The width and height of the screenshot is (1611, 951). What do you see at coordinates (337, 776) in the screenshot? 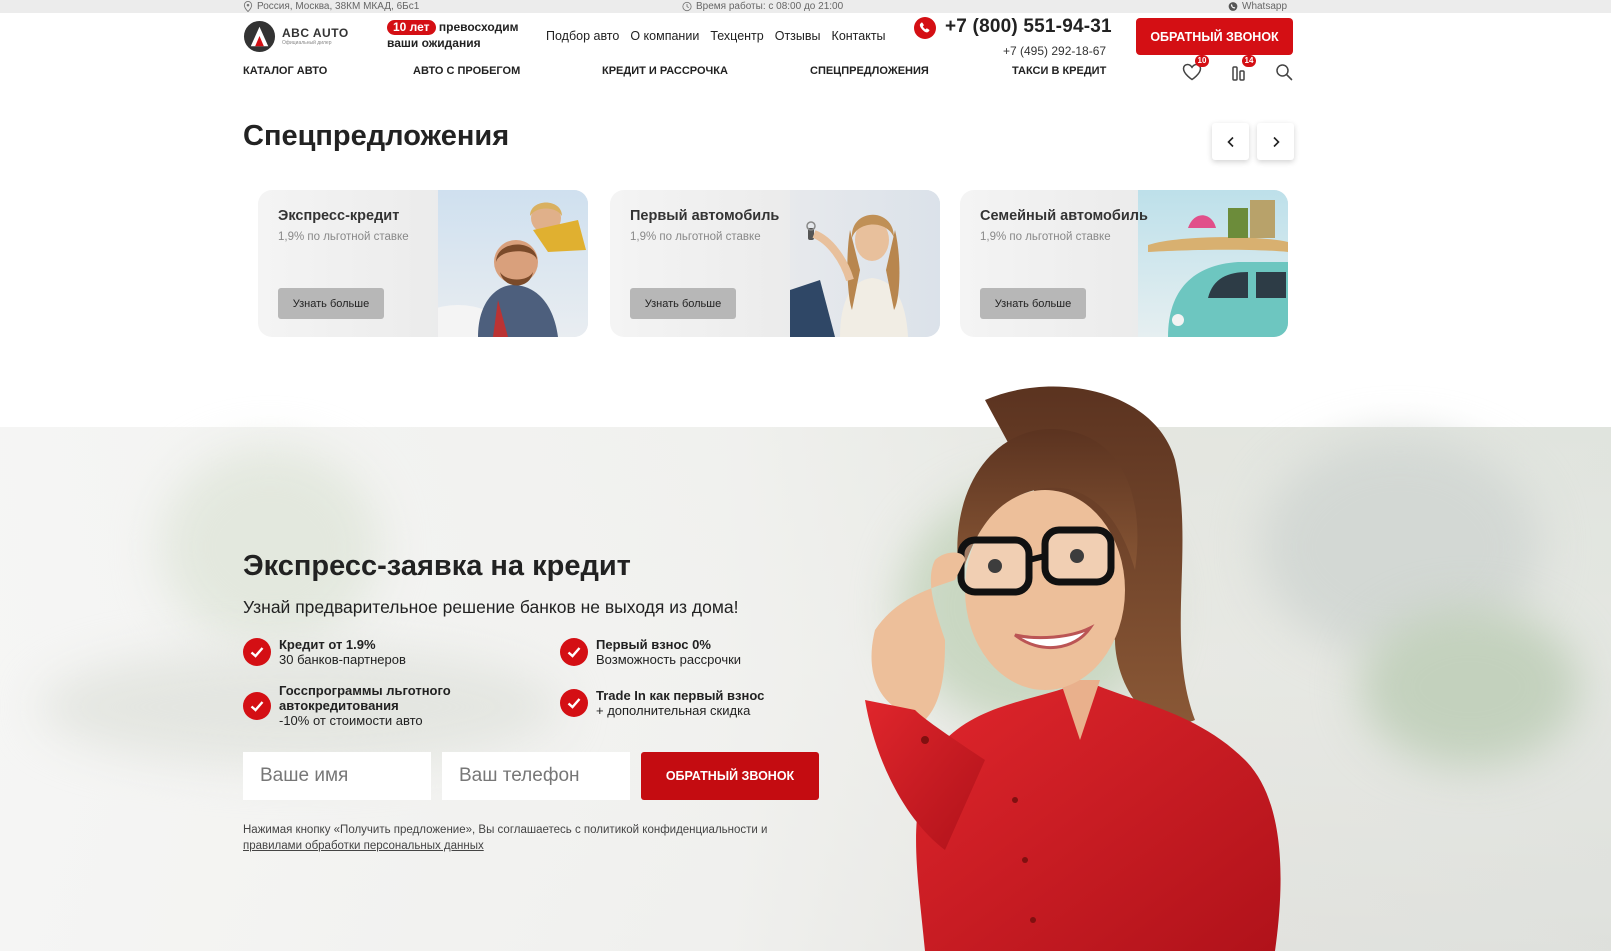
I see `name-input` at bounding box center [337, 776].